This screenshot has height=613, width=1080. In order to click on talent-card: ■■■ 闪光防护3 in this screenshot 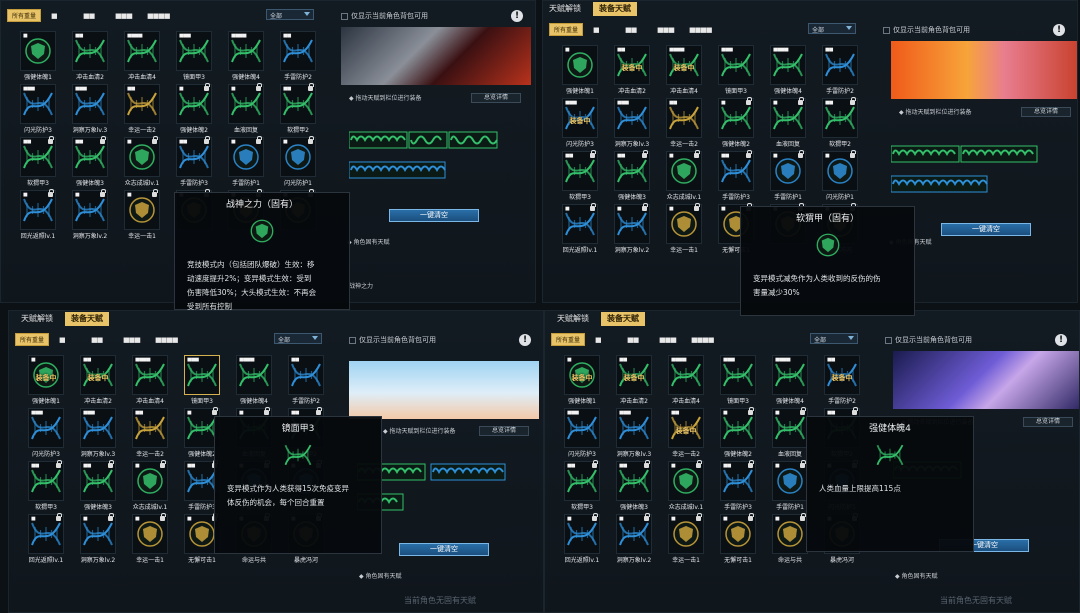, I will do `click(582, 434)`.